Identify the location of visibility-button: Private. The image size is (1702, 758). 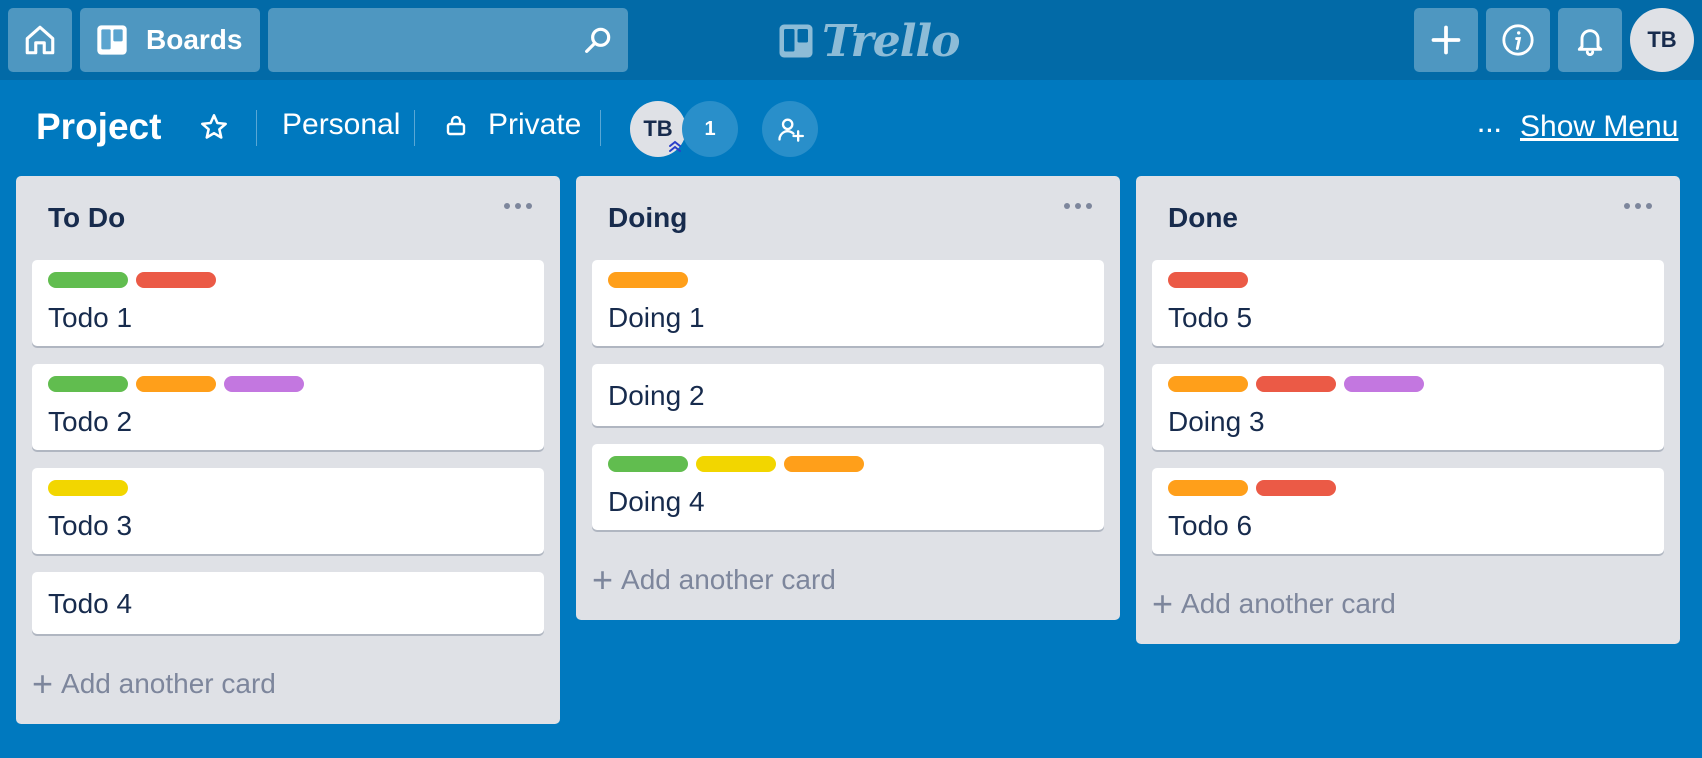
(512, 125).